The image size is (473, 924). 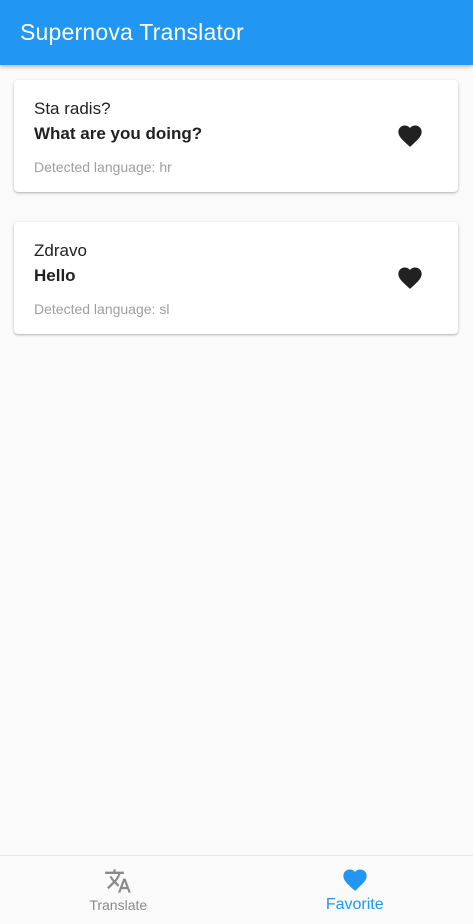 I want to click on app-bar: Supernova Translator, so click(x=236, y=32).